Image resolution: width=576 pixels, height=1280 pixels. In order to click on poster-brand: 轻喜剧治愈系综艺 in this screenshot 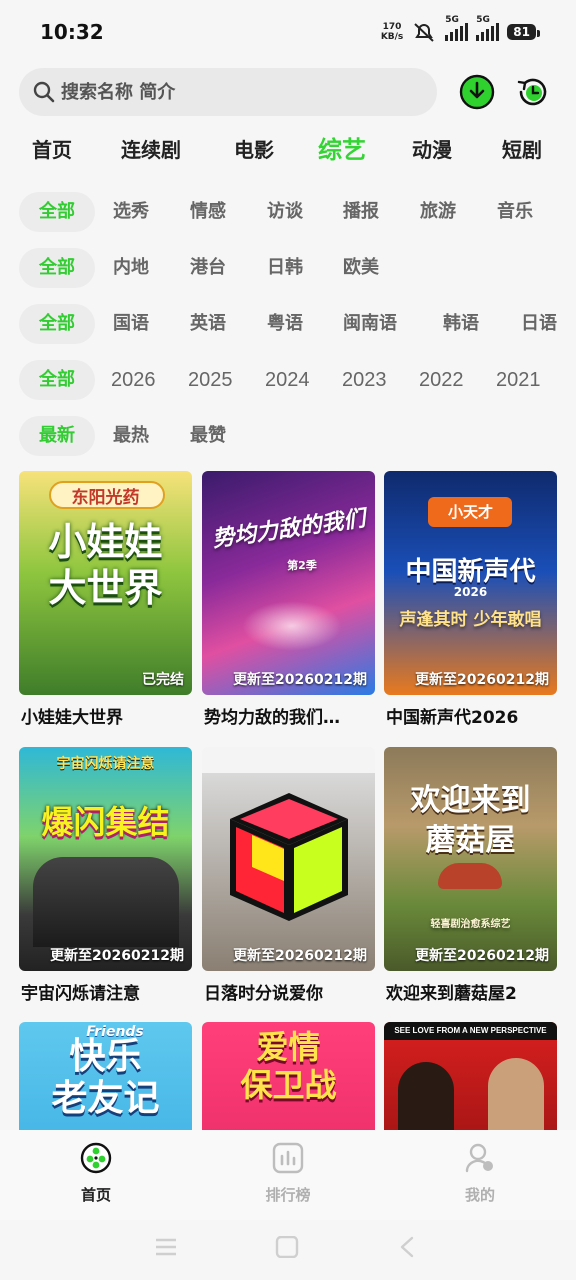, I will do `click(470, 924)`.